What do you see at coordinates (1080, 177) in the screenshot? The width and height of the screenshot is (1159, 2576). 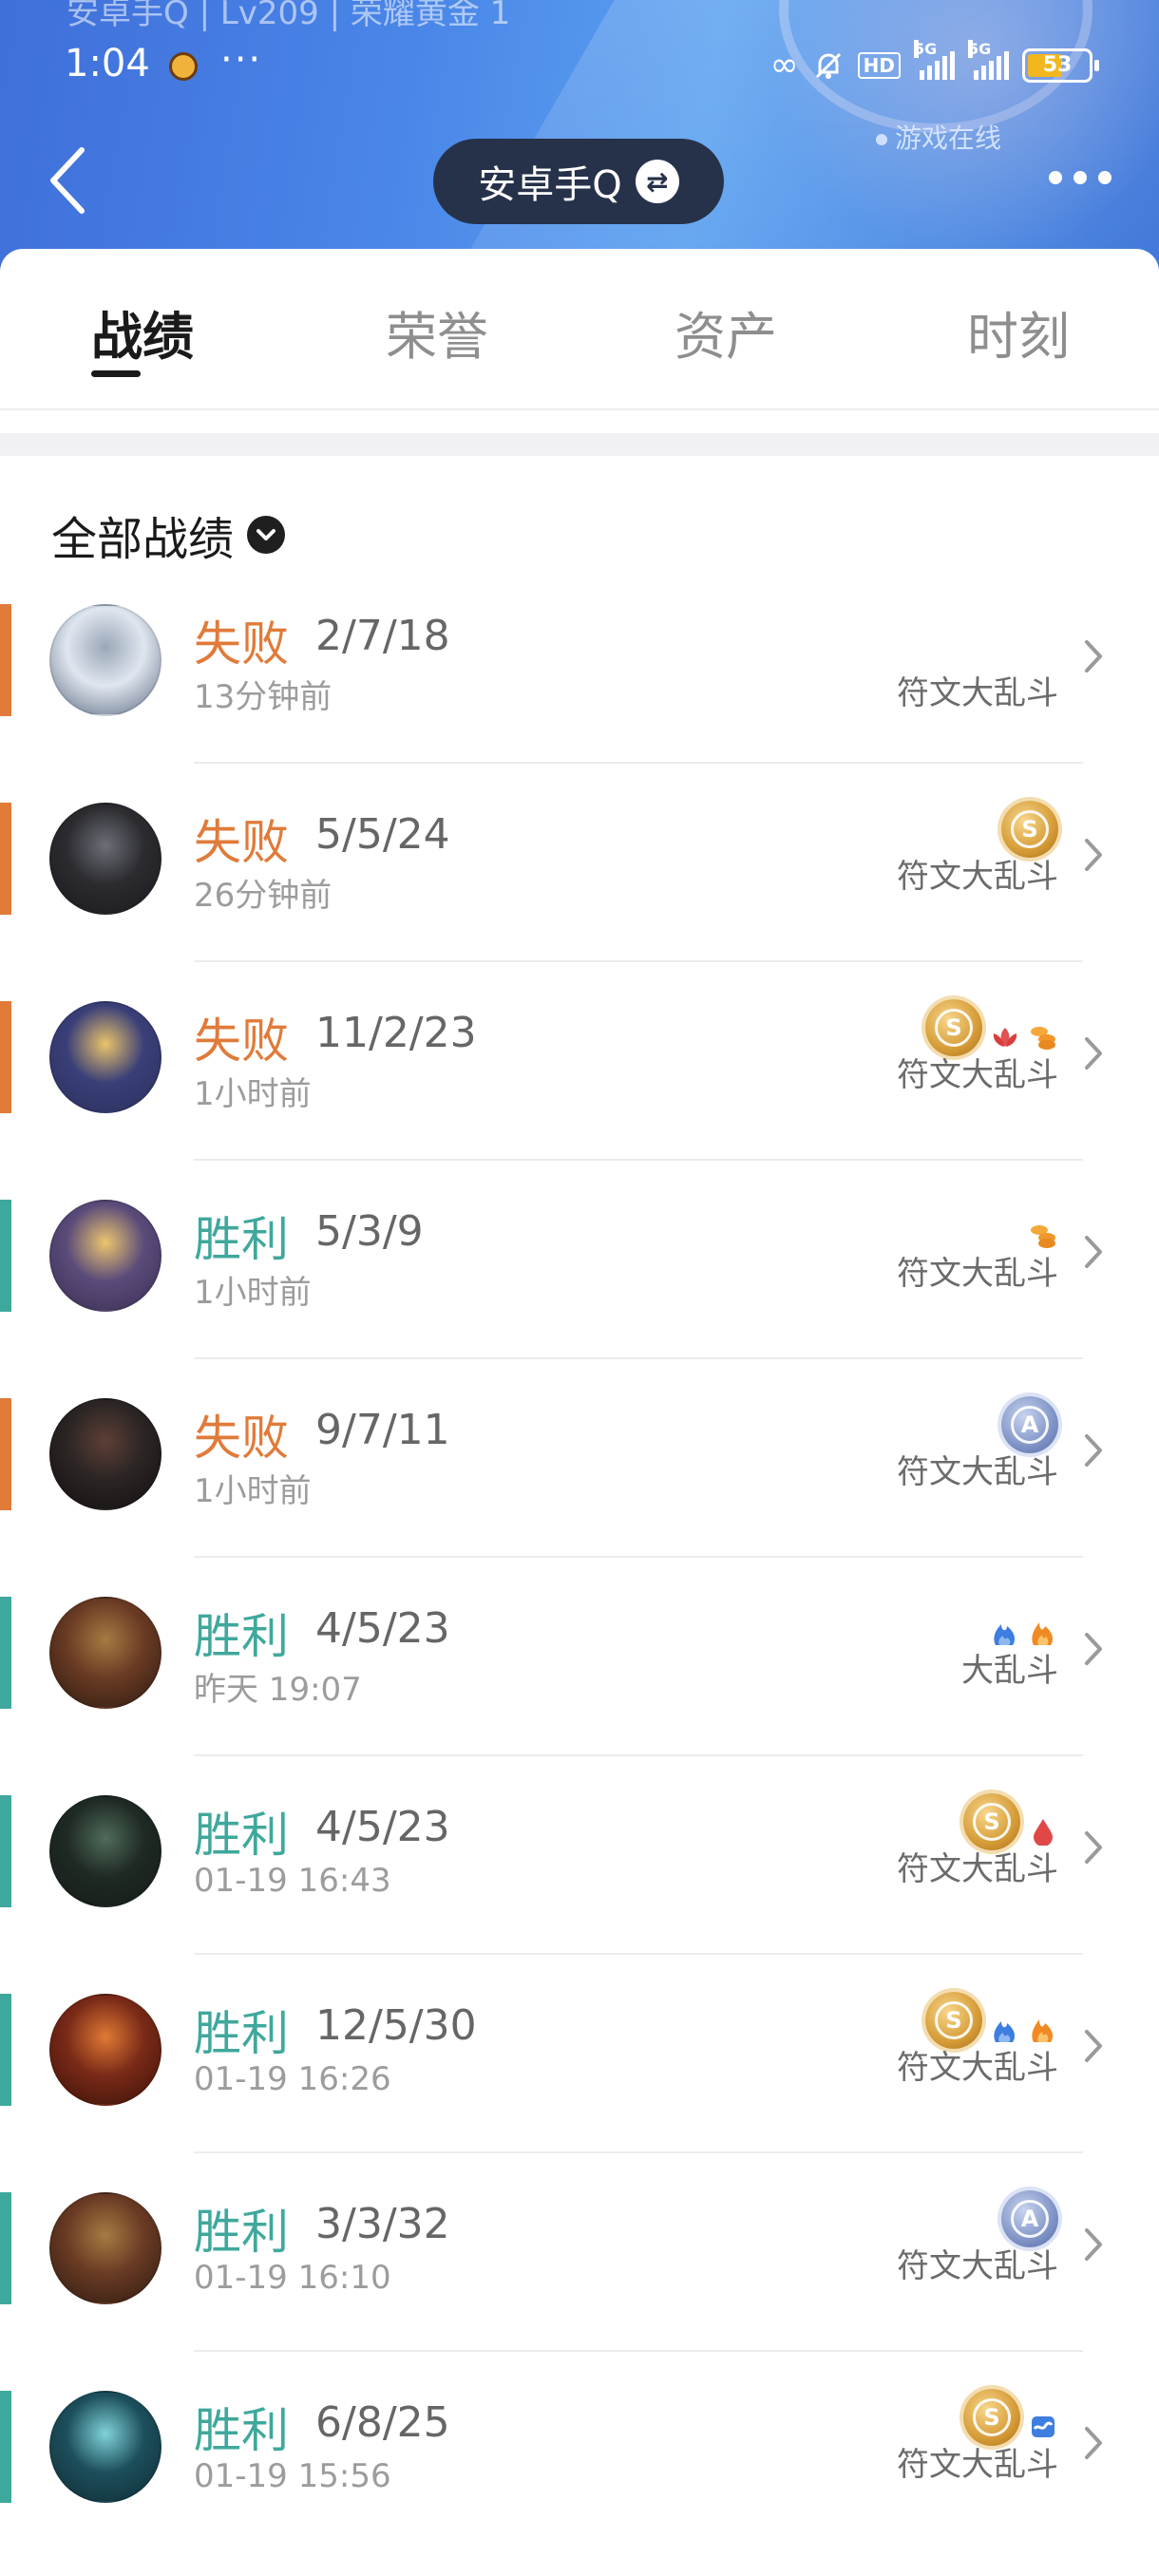 I see `more-options-icon` at bounding box center [1080, 177].